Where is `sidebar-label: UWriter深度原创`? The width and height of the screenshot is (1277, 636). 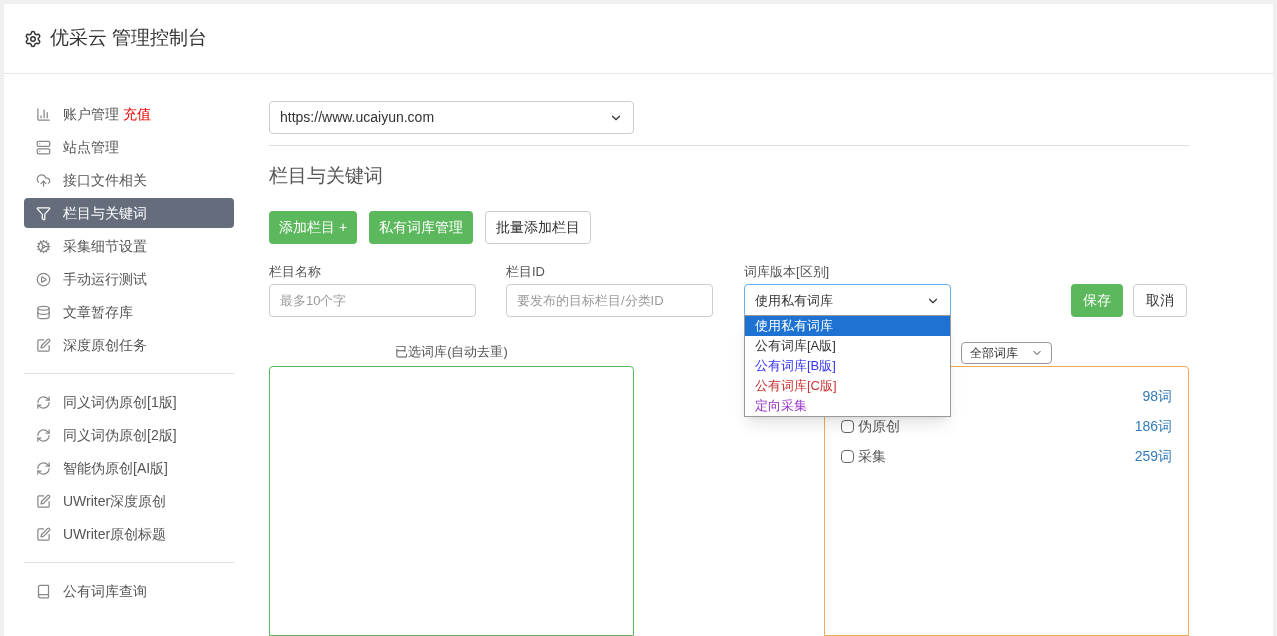
sidebar-label: UWriter深度原创 is located at coordinates (115, 501).